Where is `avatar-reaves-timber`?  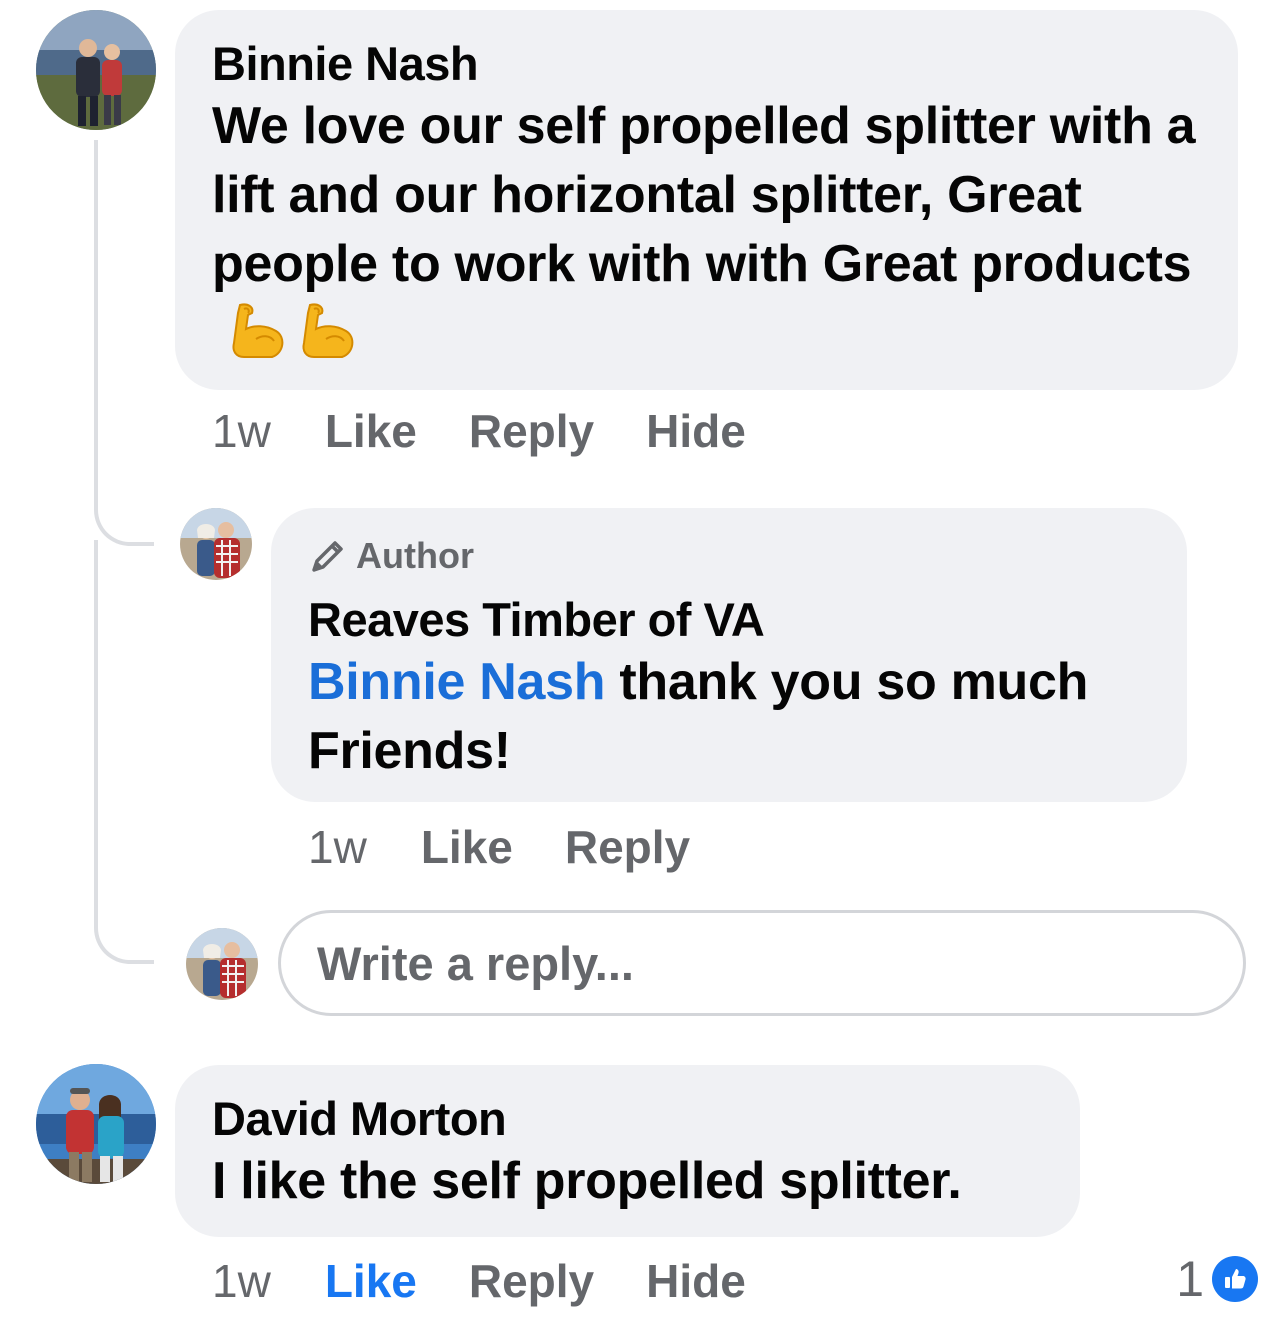 avatar-reaves-timber is located at coordinates (216, 544).